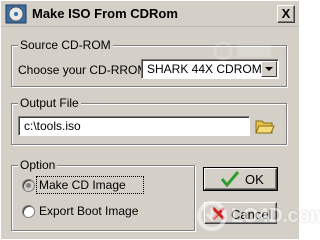  I want to click on output-file-group-label: Output File, so click(49, 103).